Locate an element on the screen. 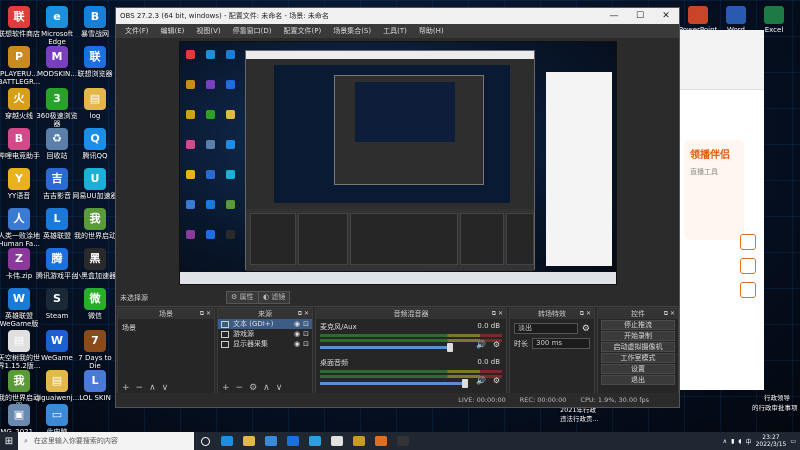 The width and height of the screenshot is (800, 450). menu-profile: 配置文件(P) is located at coordinates (303, 31).